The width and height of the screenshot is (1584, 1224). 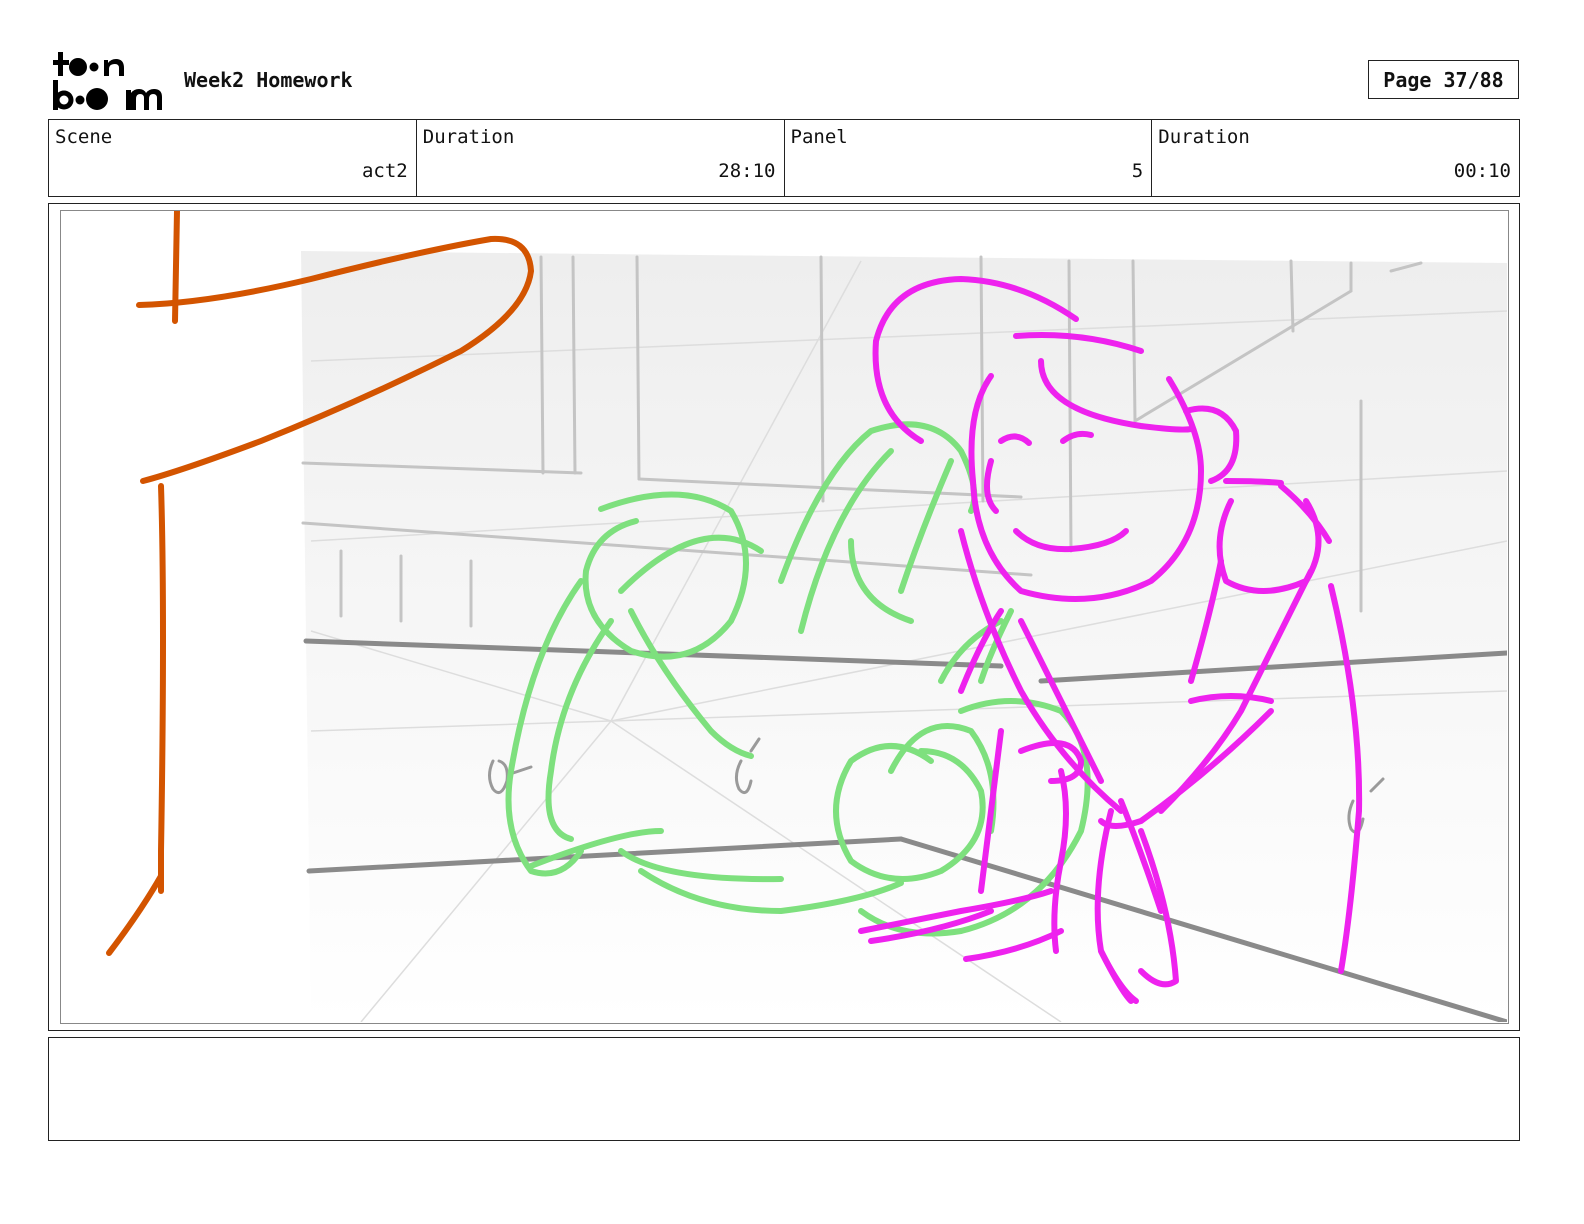 I want to click on panel-duration-value: 00:10, so click(x=1482, y=171).